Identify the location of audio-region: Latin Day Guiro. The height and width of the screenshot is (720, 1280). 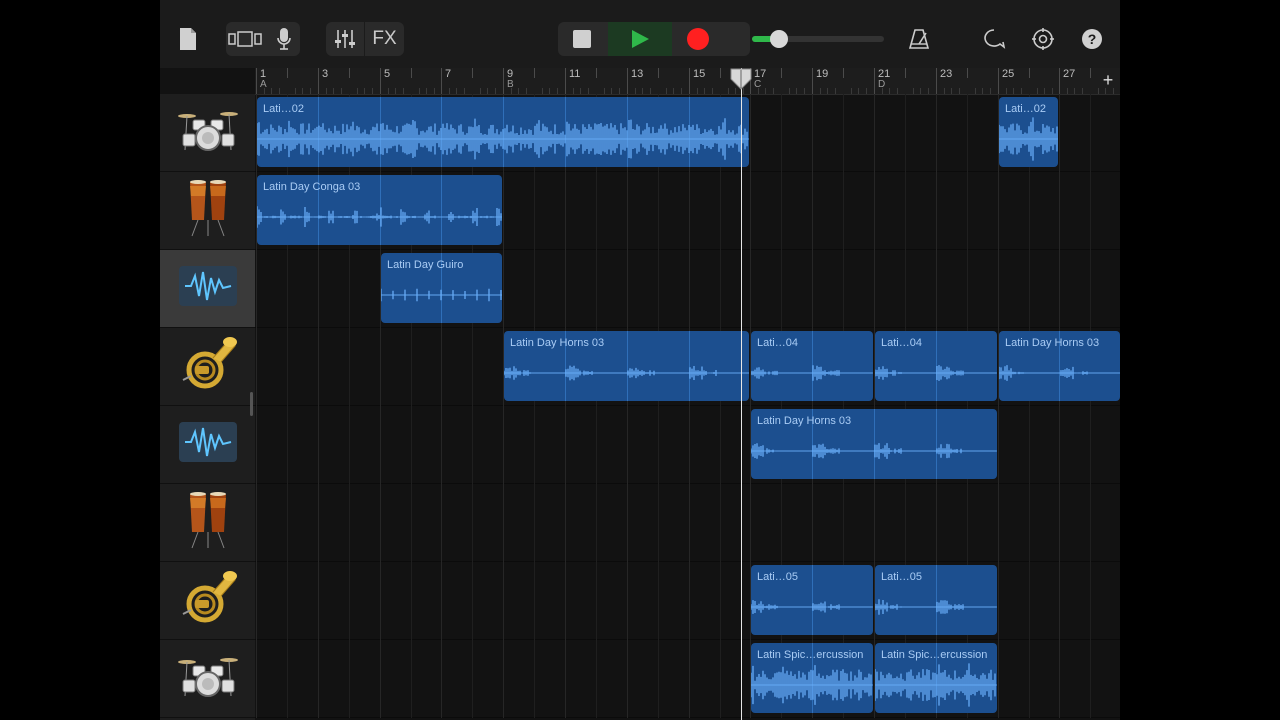
(441, 288).